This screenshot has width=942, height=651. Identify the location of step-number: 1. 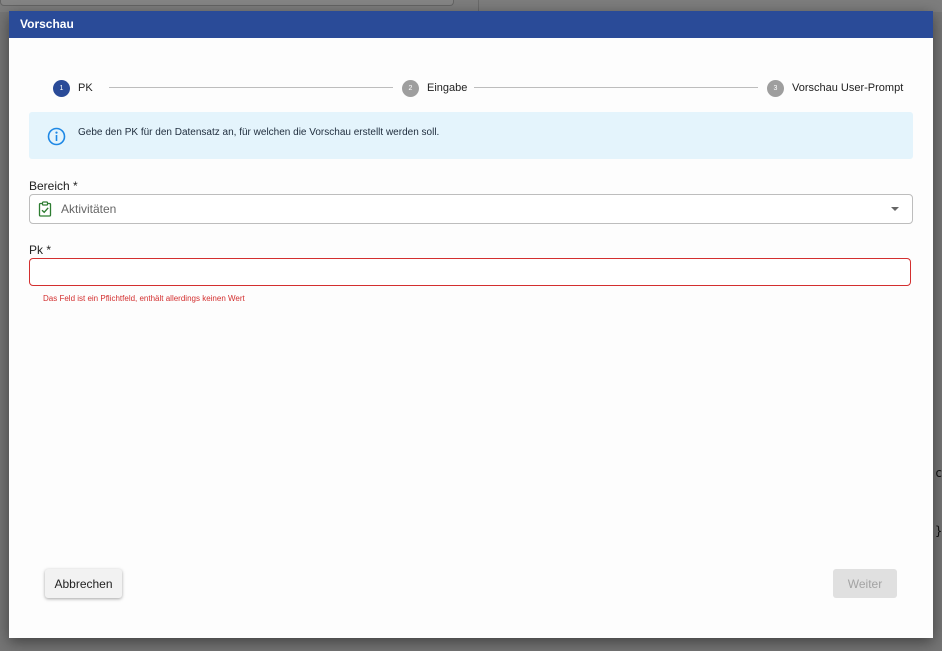
(61, 88).